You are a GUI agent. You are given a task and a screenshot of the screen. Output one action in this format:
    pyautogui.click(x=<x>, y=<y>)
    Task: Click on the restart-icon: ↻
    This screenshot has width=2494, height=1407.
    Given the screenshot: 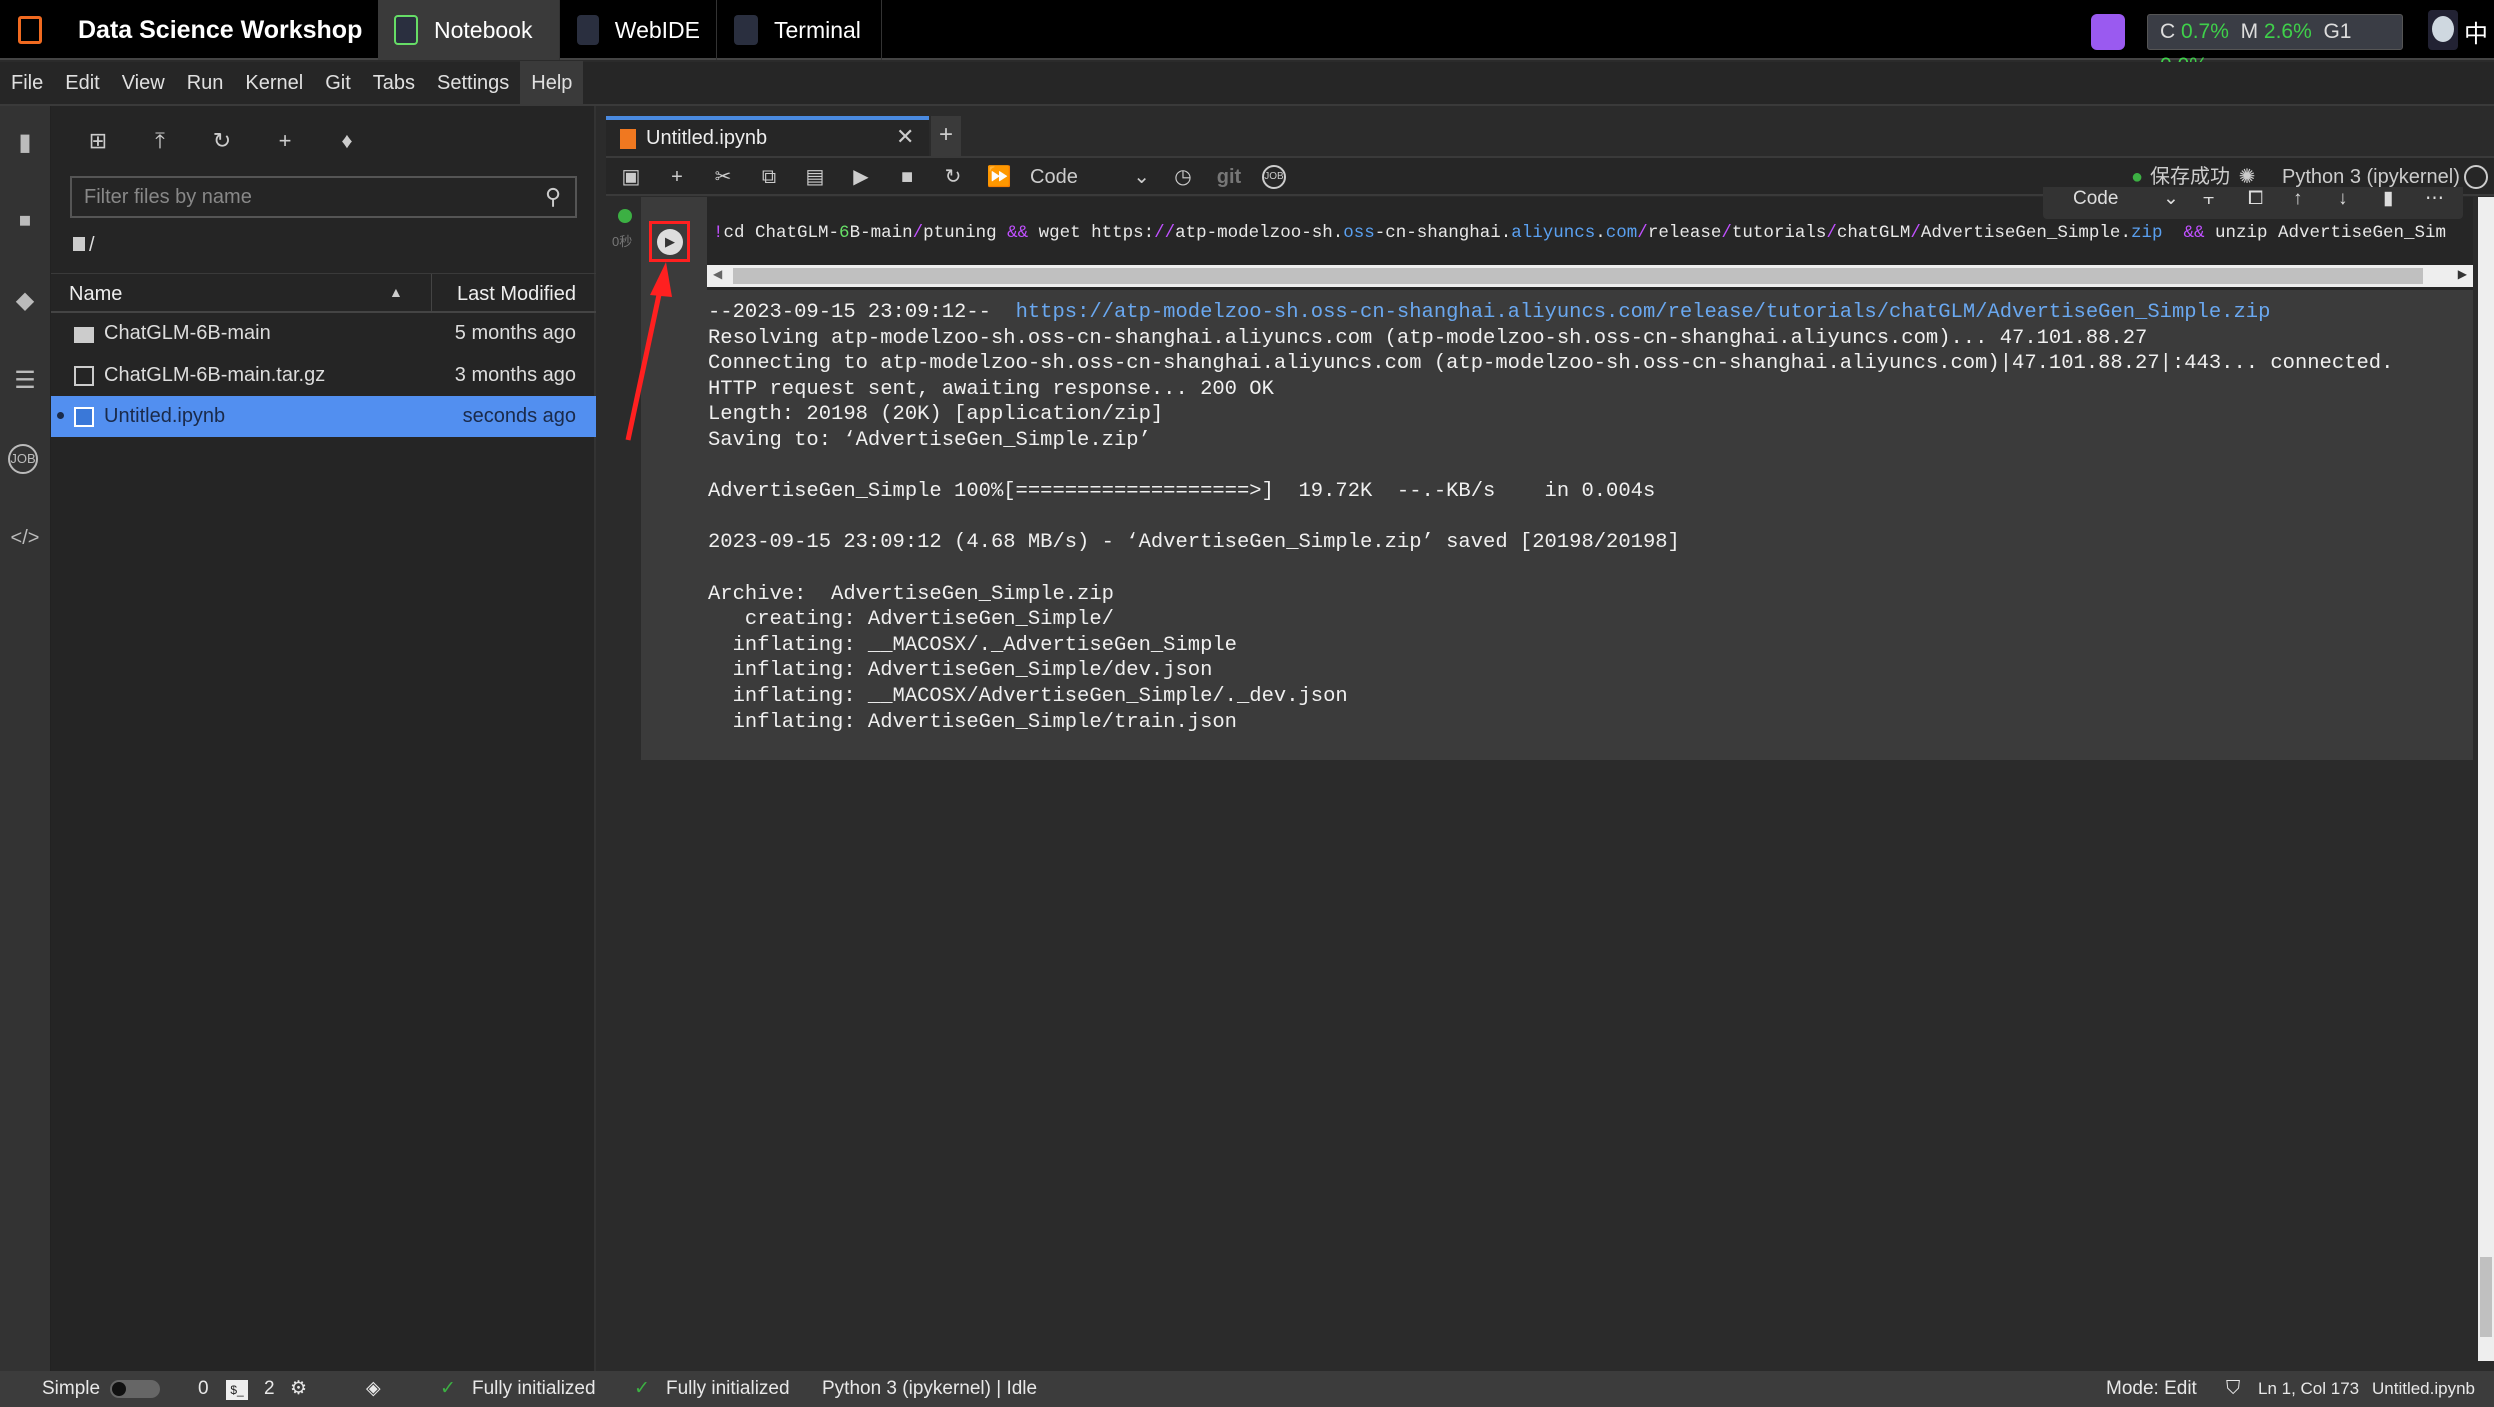 What is the action you would take?
    pyautogui.click(x=953, y=177)
    